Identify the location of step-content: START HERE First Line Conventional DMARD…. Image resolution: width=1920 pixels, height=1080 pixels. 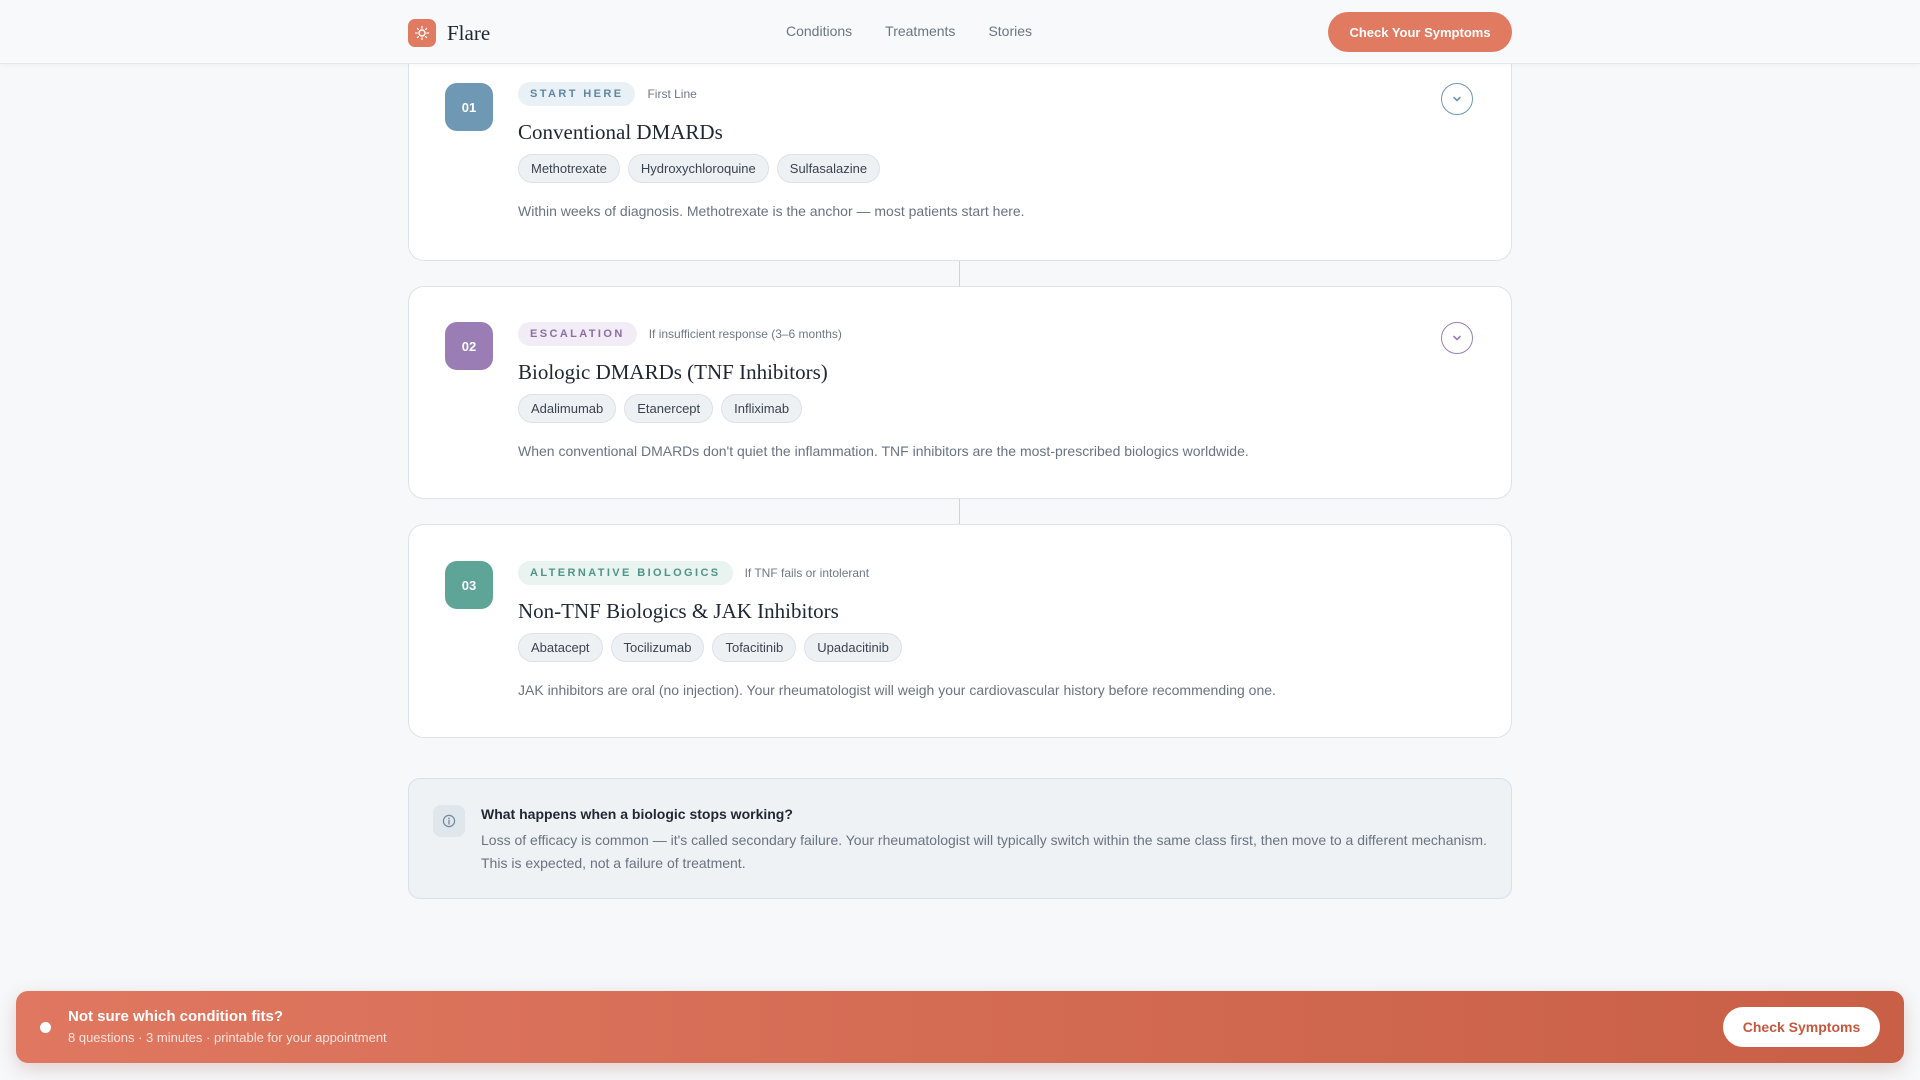
(994, 150).